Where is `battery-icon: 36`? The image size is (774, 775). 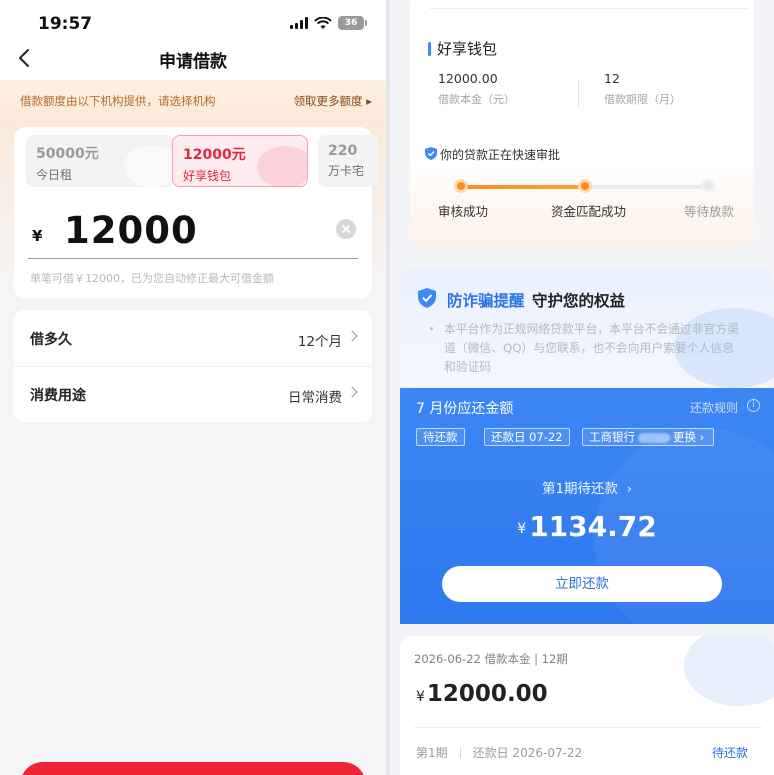
battery-icon: 36 is located at coordinates (352, 23).